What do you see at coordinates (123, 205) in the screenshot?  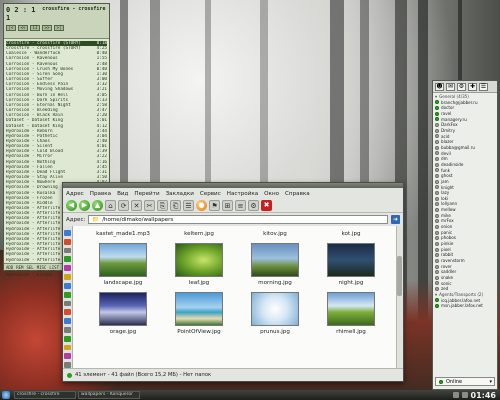 I see `toolbar-button-icon: ⟳` at bounding box center [123, 205].